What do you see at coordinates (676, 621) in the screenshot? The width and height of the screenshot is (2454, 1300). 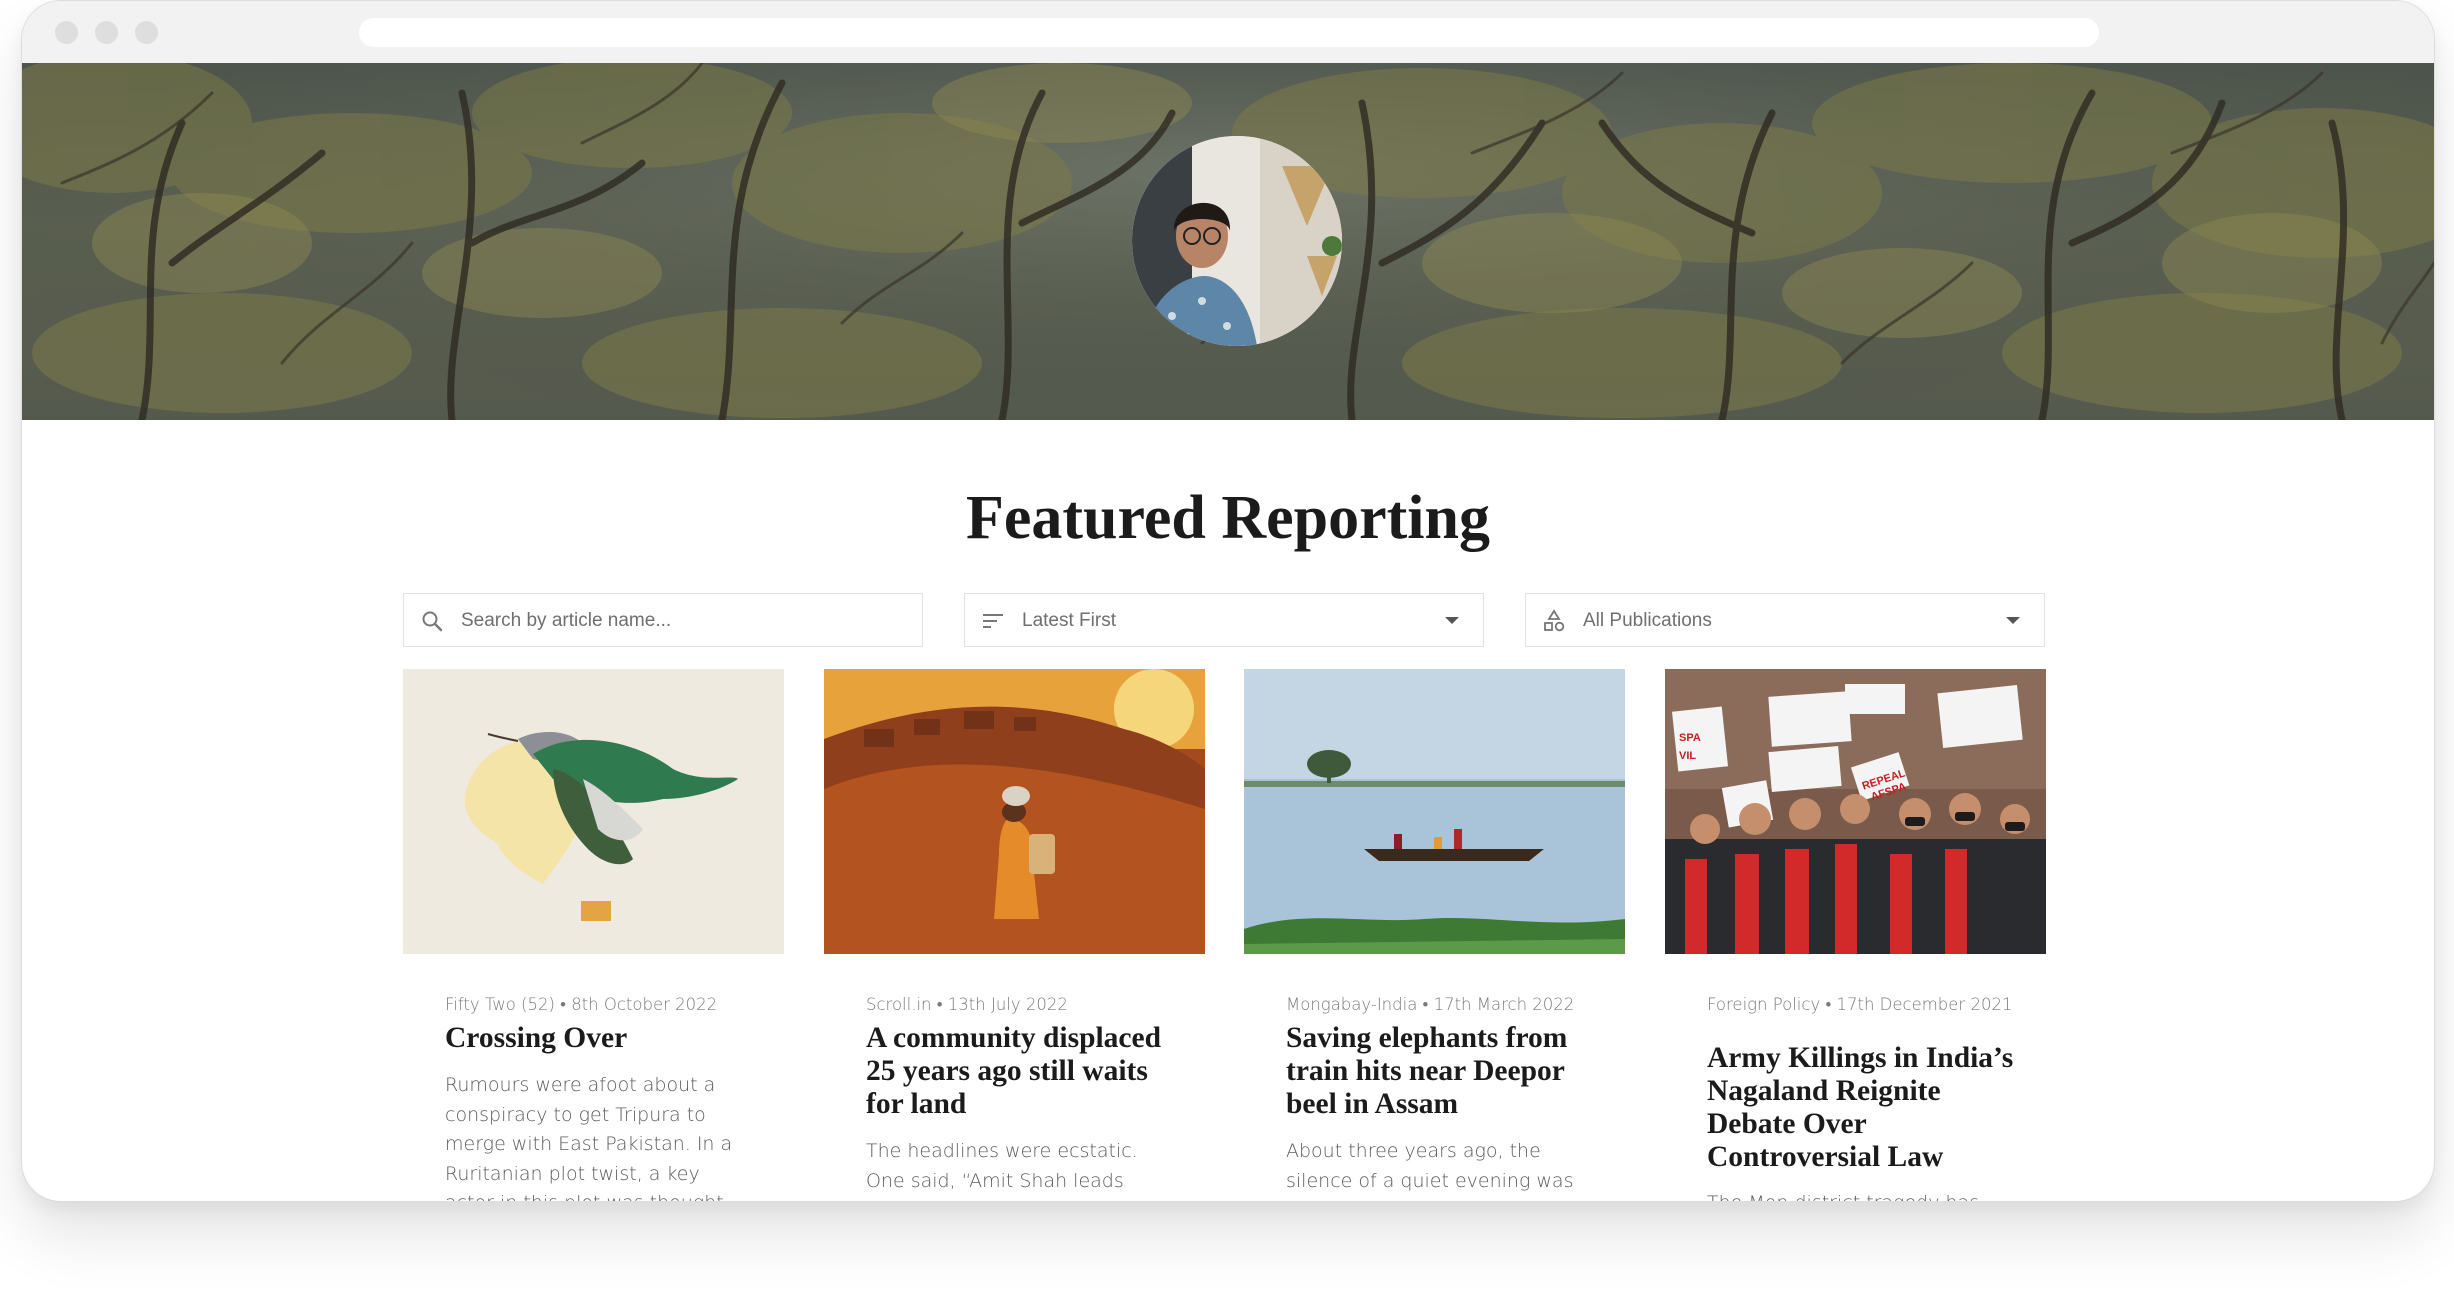 I see `search-input` at bounding box center [676, 621].